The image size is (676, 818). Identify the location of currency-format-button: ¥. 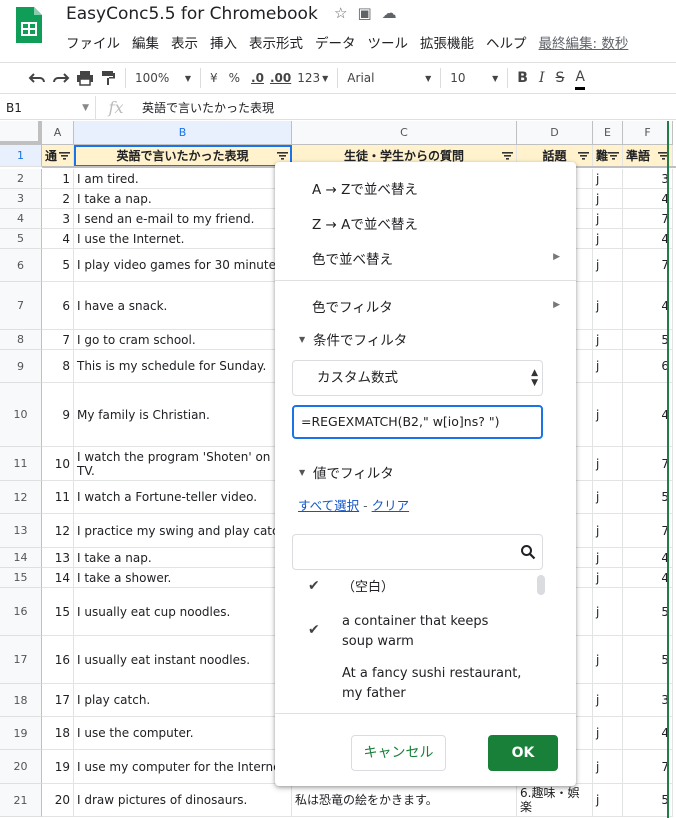
(214, 78).